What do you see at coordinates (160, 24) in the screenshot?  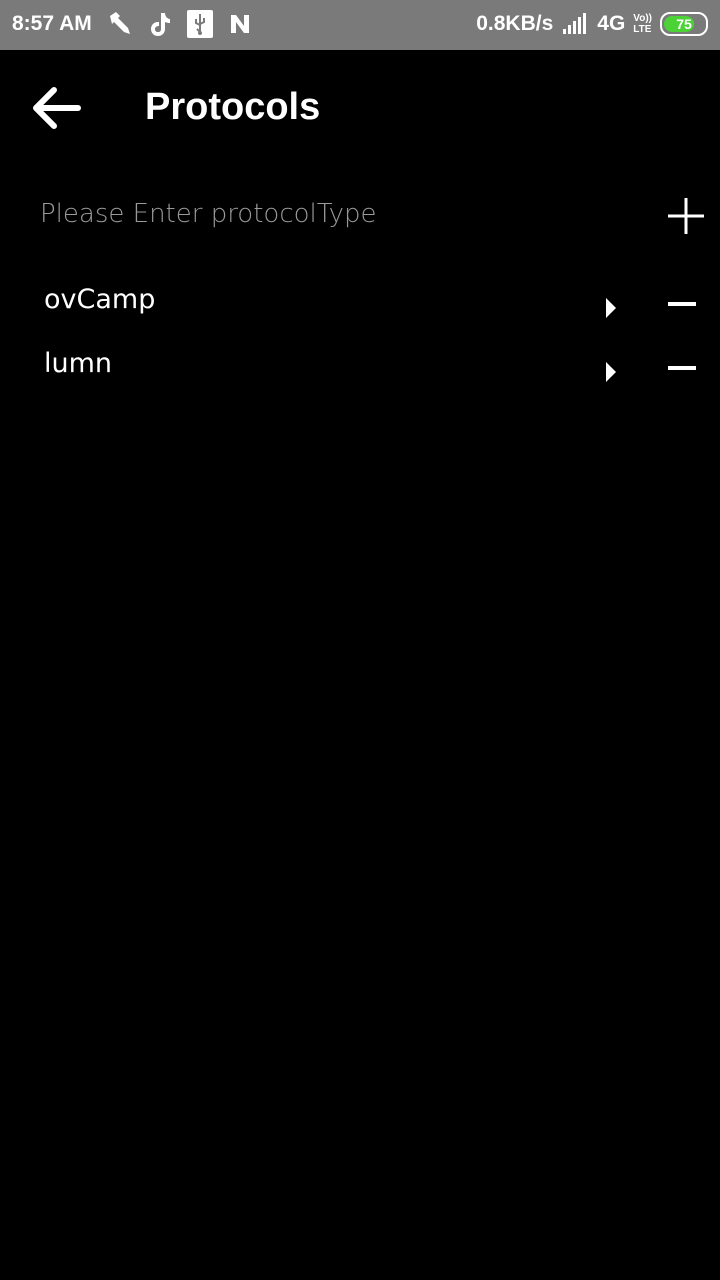 I see `tiktok-icon` at bounding box center [160, 24].